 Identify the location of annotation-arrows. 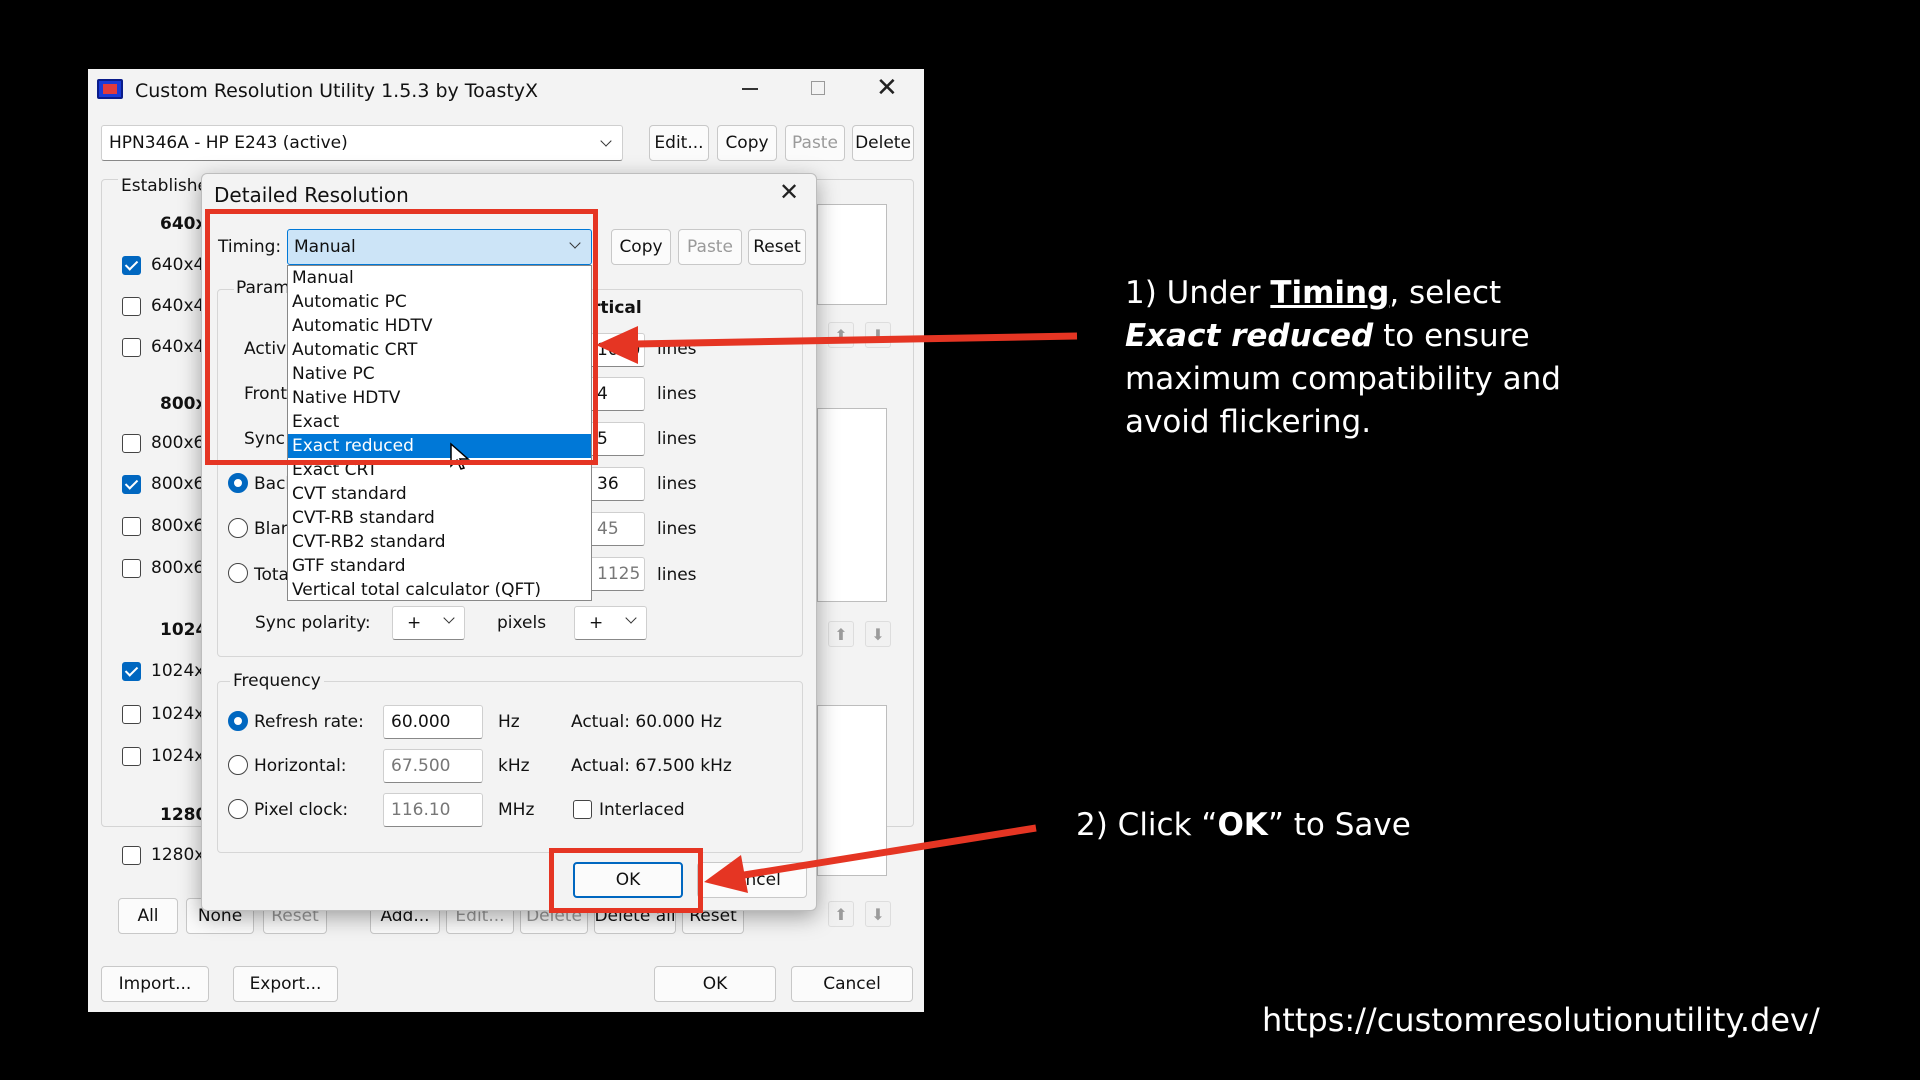
(837, 609).